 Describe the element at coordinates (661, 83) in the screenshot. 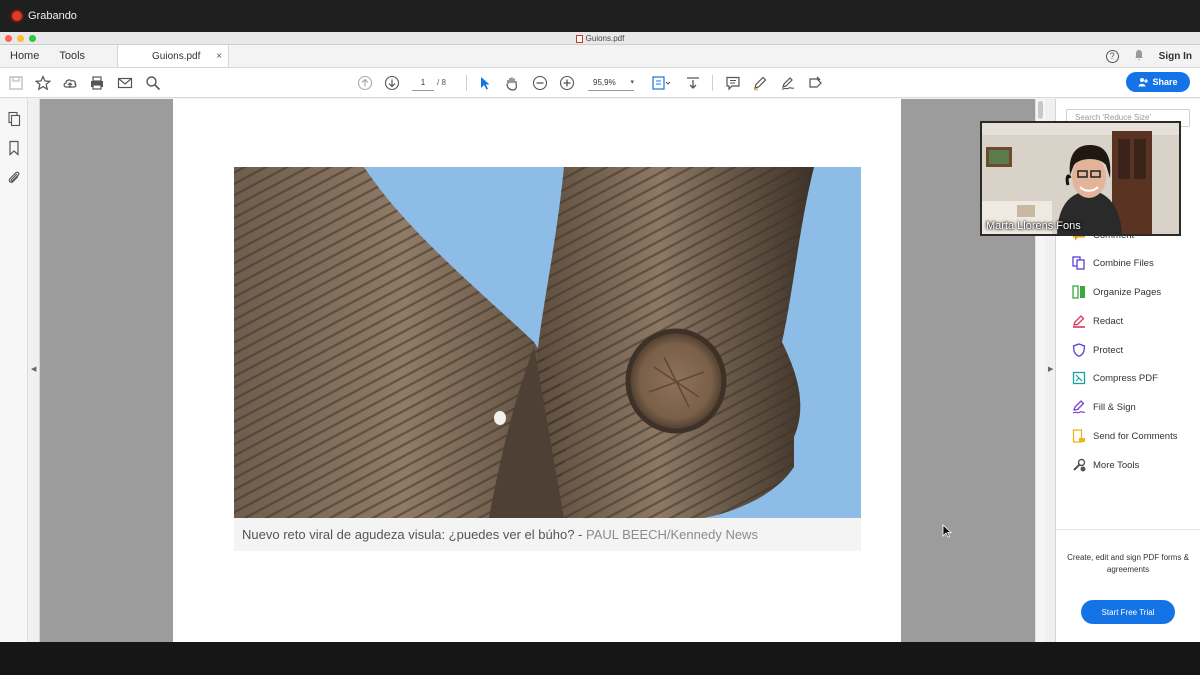

I see `fit-page-icon` at that location.